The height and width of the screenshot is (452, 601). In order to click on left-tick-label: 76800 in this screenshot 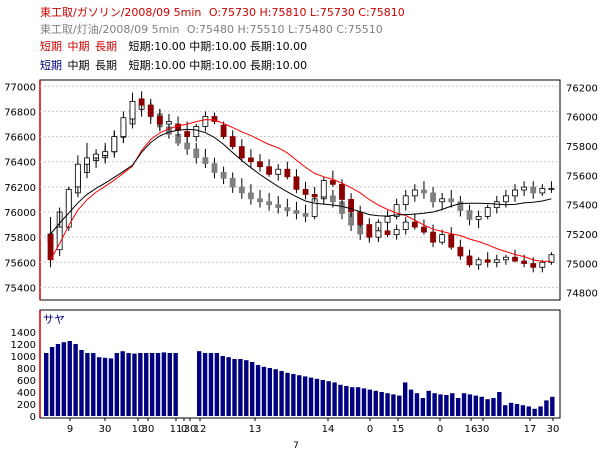, I will do `click(20, 112)`.